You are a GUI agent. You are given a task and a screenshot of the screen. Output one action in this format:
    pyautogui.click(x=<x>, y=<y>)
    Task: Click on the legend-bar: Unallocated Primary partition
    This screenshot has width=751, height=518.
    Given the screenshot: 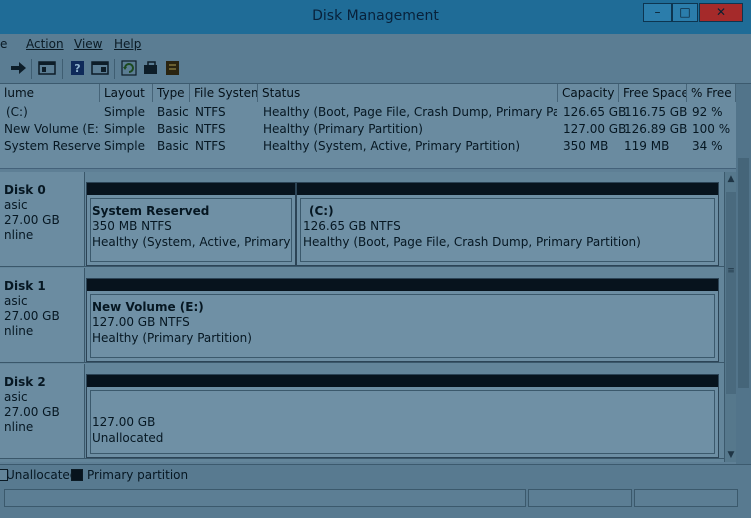 What is the action you would take?
    pyautogui.click(x=375, y=474)
    